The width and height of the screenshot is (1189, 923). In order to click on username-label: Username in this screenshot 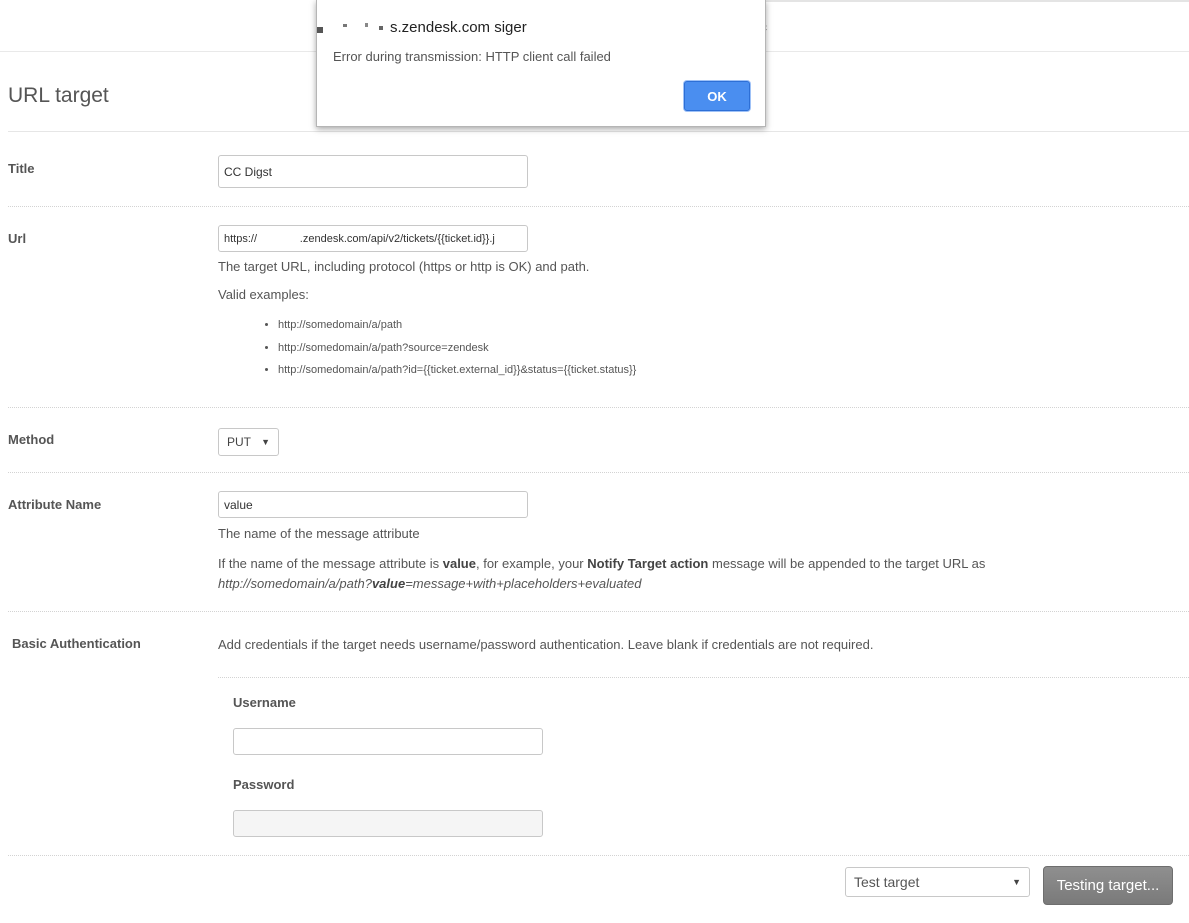, I will do `click(264, 702)`.